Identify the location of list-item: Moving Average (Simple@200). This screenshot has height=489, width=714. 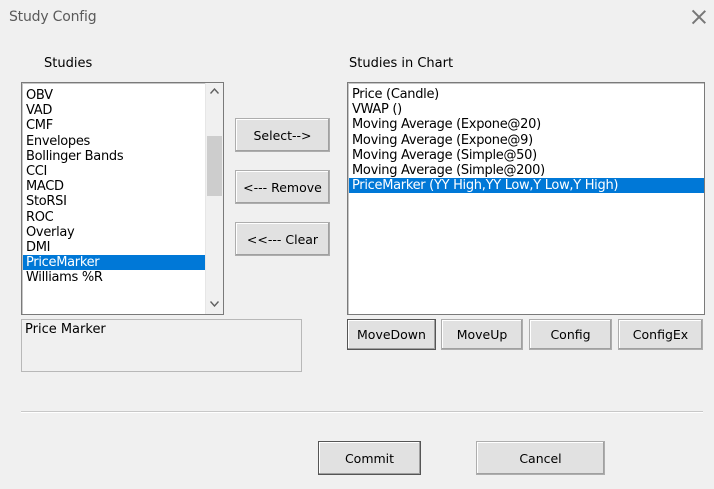
(526, 170).